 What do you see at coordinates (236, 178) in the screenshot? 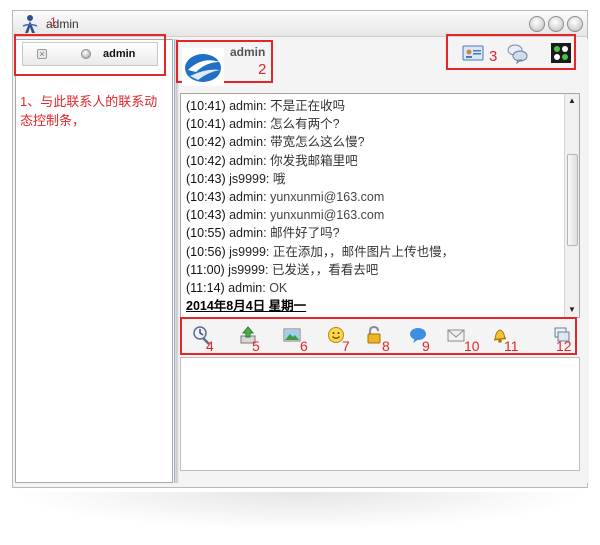
I see `message-row: (10:43) js9999: 哦` at bounding box center [236, 178].